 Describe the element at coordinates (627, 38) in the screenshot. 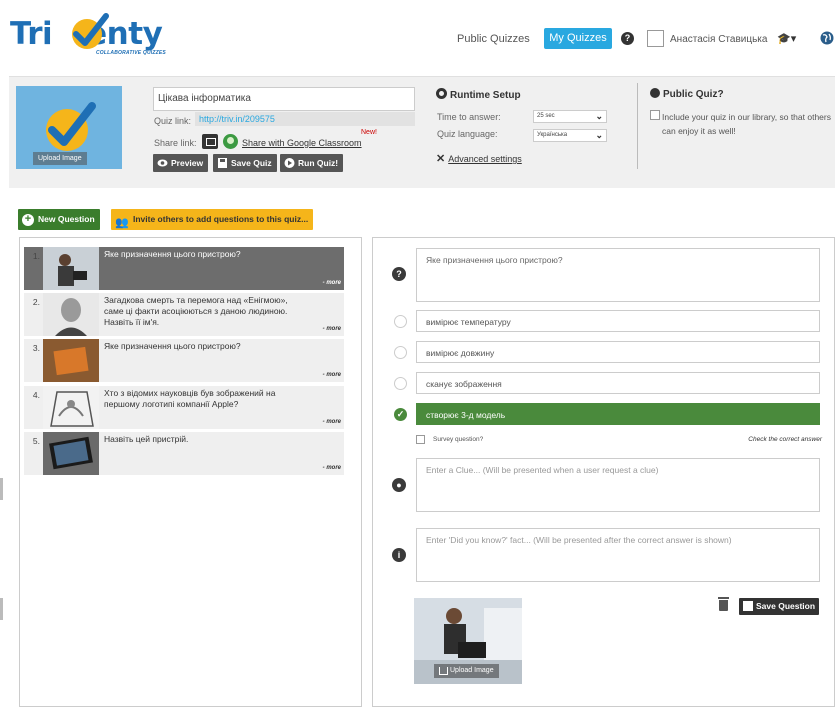

I see `help-icon: ?` at that location.